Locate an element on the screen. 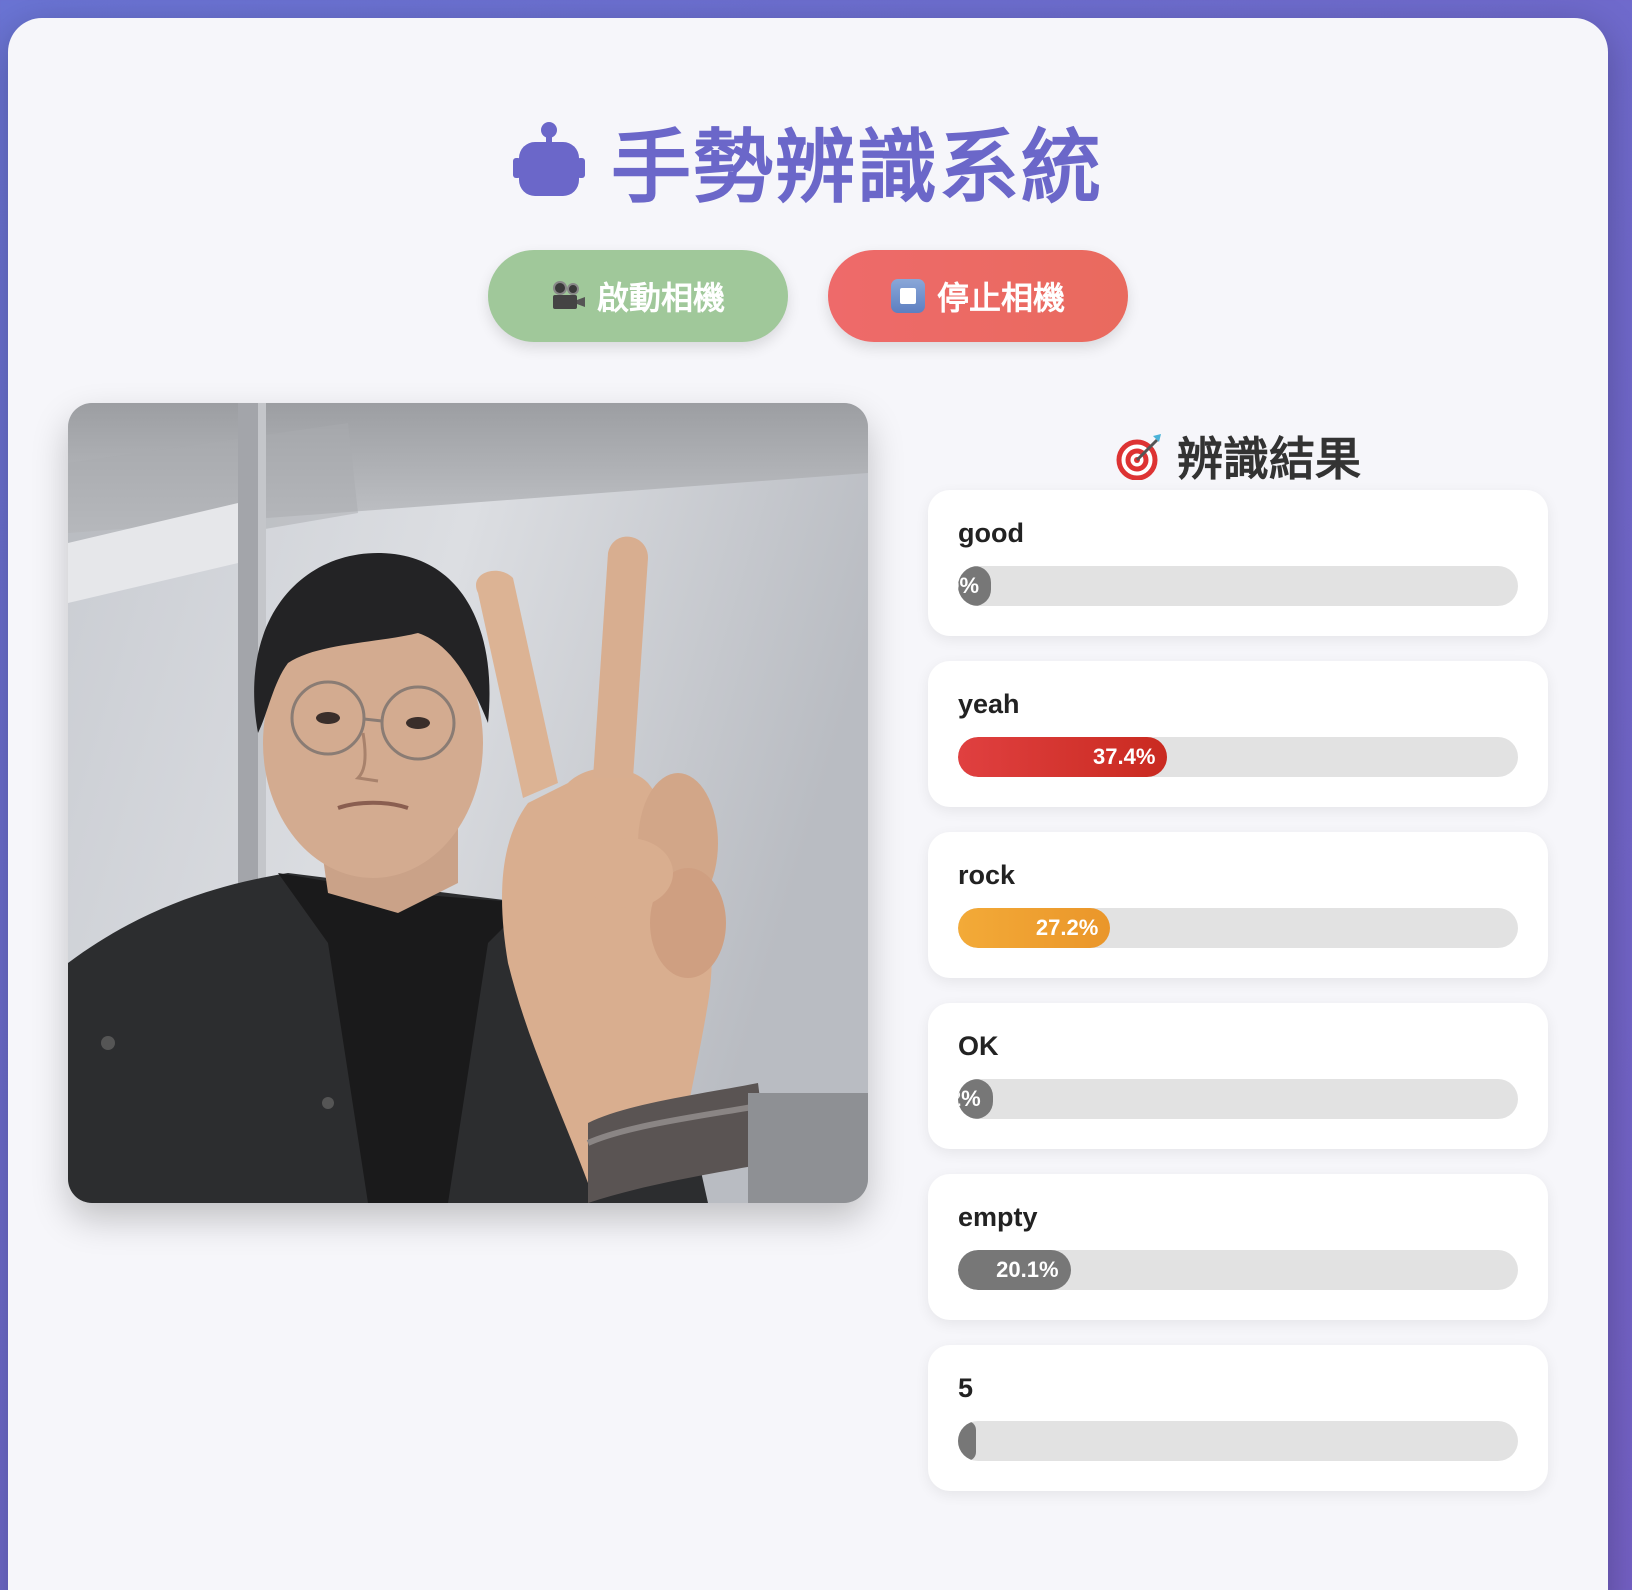 This screenshot has width=1632, height=1590. confidence-bar-track: 37.4% is located at coordinates (1238, 757).